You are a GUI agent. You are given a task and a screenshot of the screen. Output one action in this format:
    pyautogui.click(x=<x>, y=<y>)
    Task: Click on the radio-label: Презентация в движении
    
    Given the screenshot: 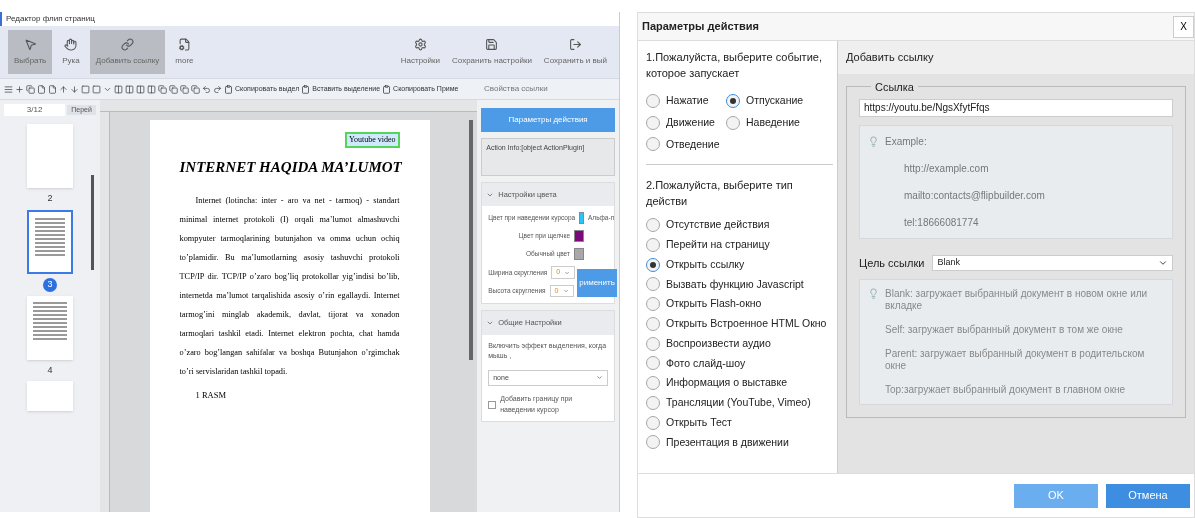 What is the action you would take?
    pyautogui.click(x=727, y=442)
    